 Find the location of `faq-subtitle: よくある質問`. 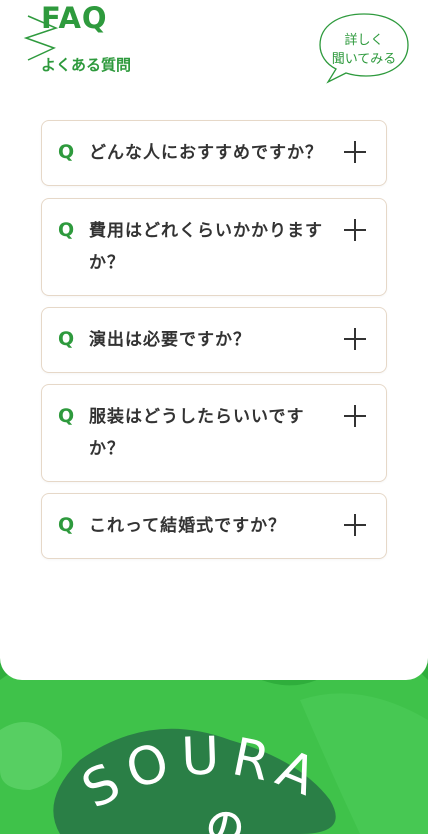

faq-subtitle: よくある質問 is located at coordinates (86, 65).